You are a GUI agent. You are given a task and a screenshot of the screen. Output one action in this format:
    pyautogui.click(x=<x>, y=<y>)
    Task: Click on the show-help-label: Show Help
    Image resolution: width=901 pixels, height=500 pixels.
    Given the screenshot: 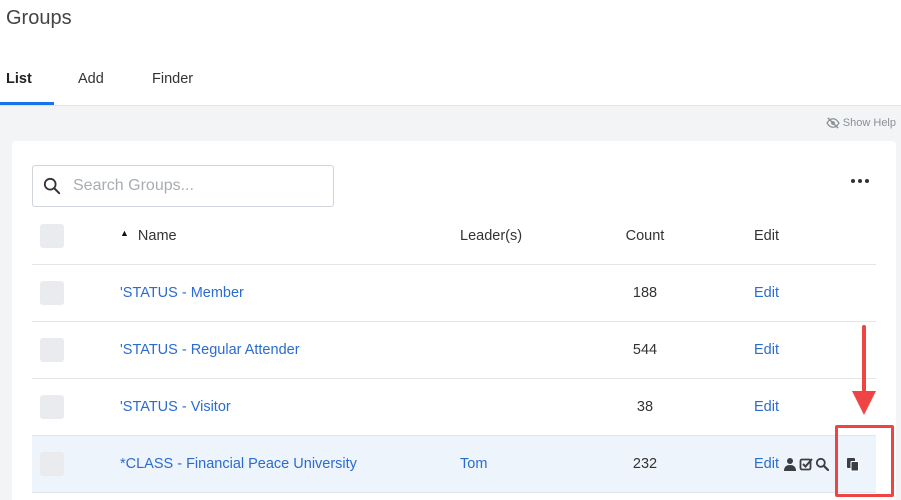 What is the action you would take?
    pyautogui.click(x=869, y=123)
    